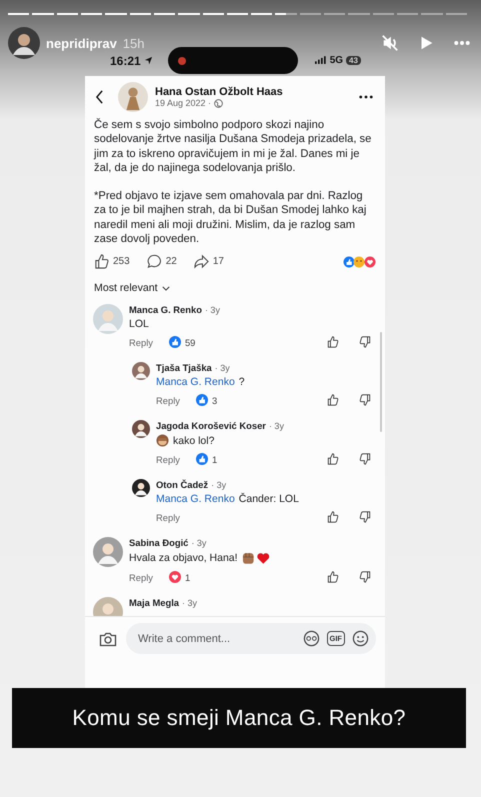  Describe the element at coordinates (154, 262) in the screenshot. I see `comment-icon` at that location.